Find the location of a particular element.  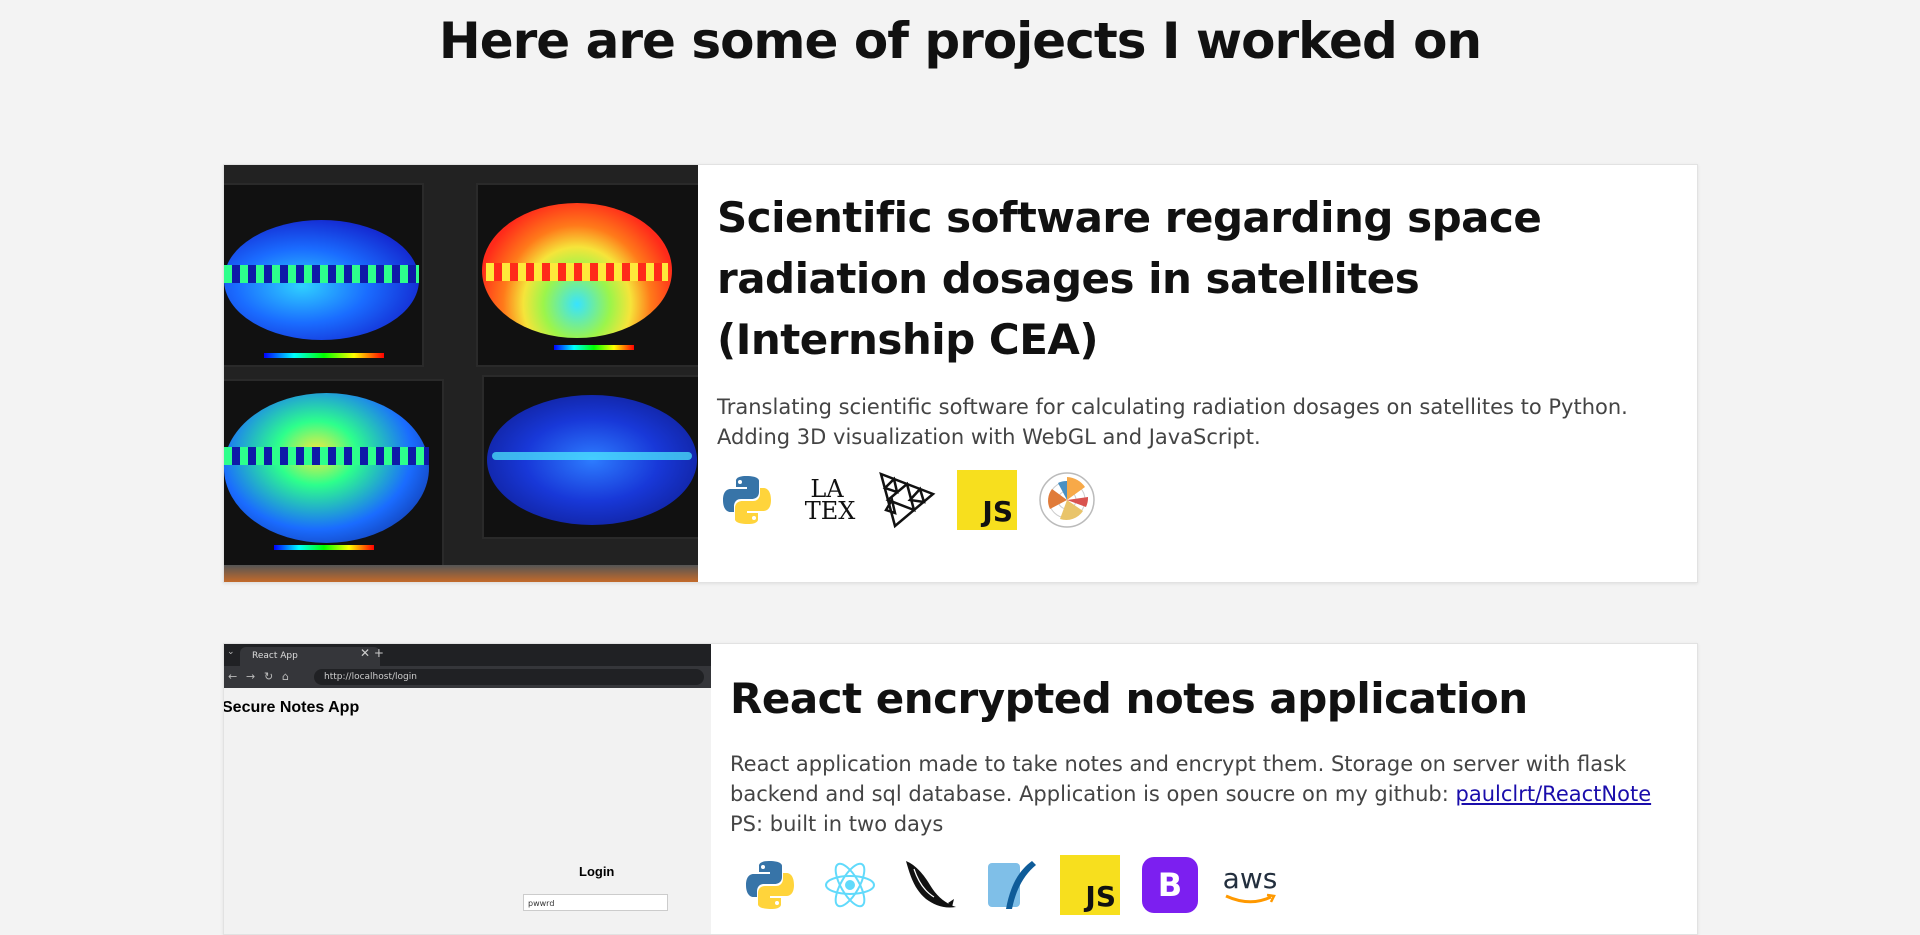

browser-address-bar: ← → ↻ ⌂ http://localhost/login is located at coordinates (467, 677).